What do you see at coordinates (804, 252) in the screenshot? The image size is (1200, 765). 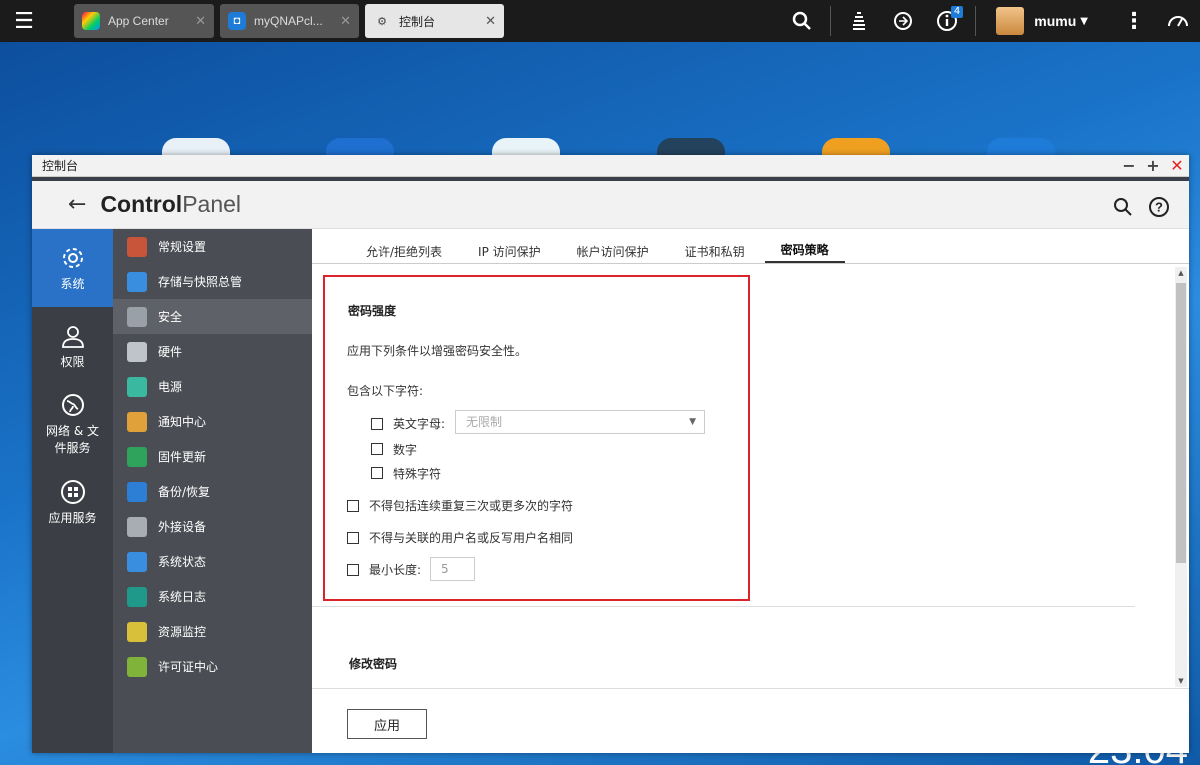 I see `tab-item: 密码策略` at bounding box center [804, 252].